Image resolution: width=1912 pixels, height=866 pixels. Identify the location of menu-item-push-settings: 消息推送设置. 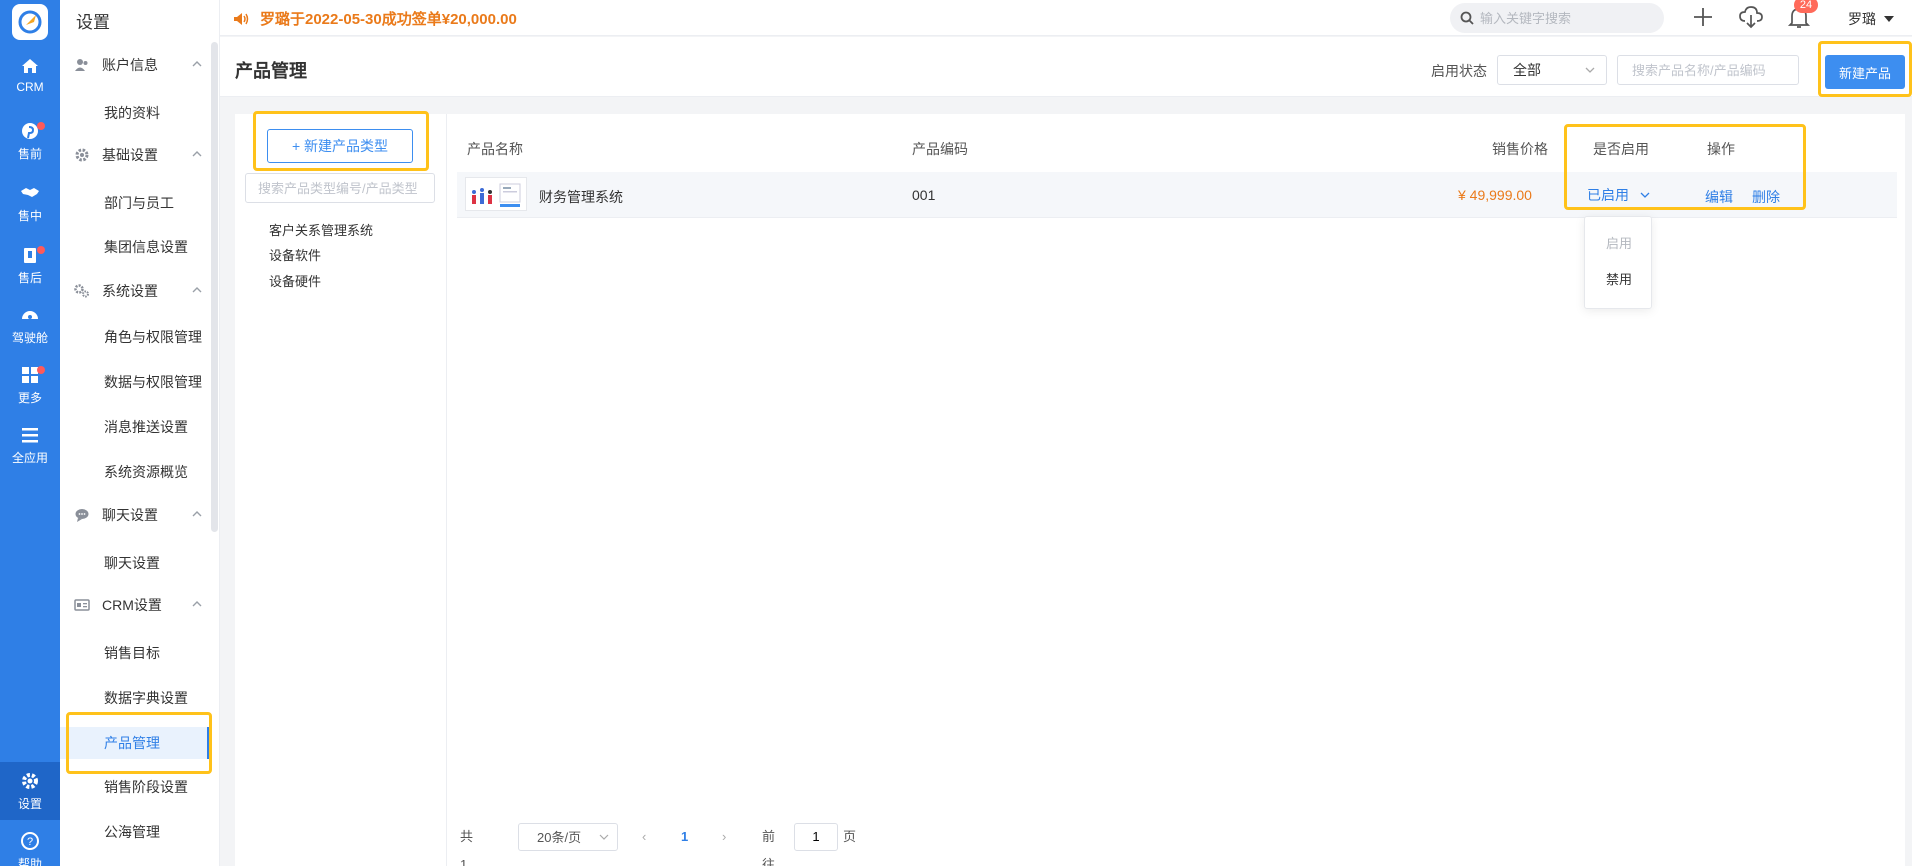
(135, 427).